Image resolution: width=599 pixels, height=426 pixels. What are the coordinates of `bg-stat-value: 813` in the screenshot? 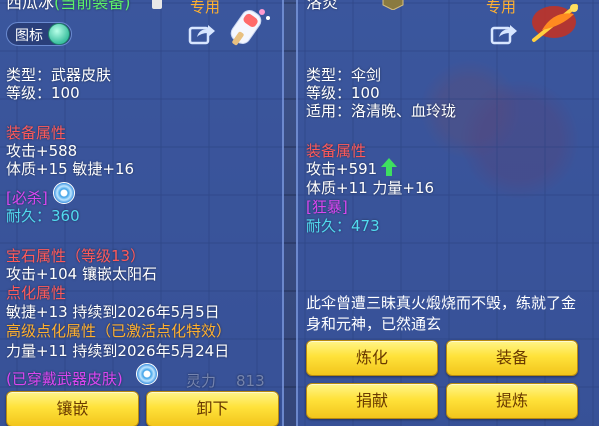 It's located at (250, 381).